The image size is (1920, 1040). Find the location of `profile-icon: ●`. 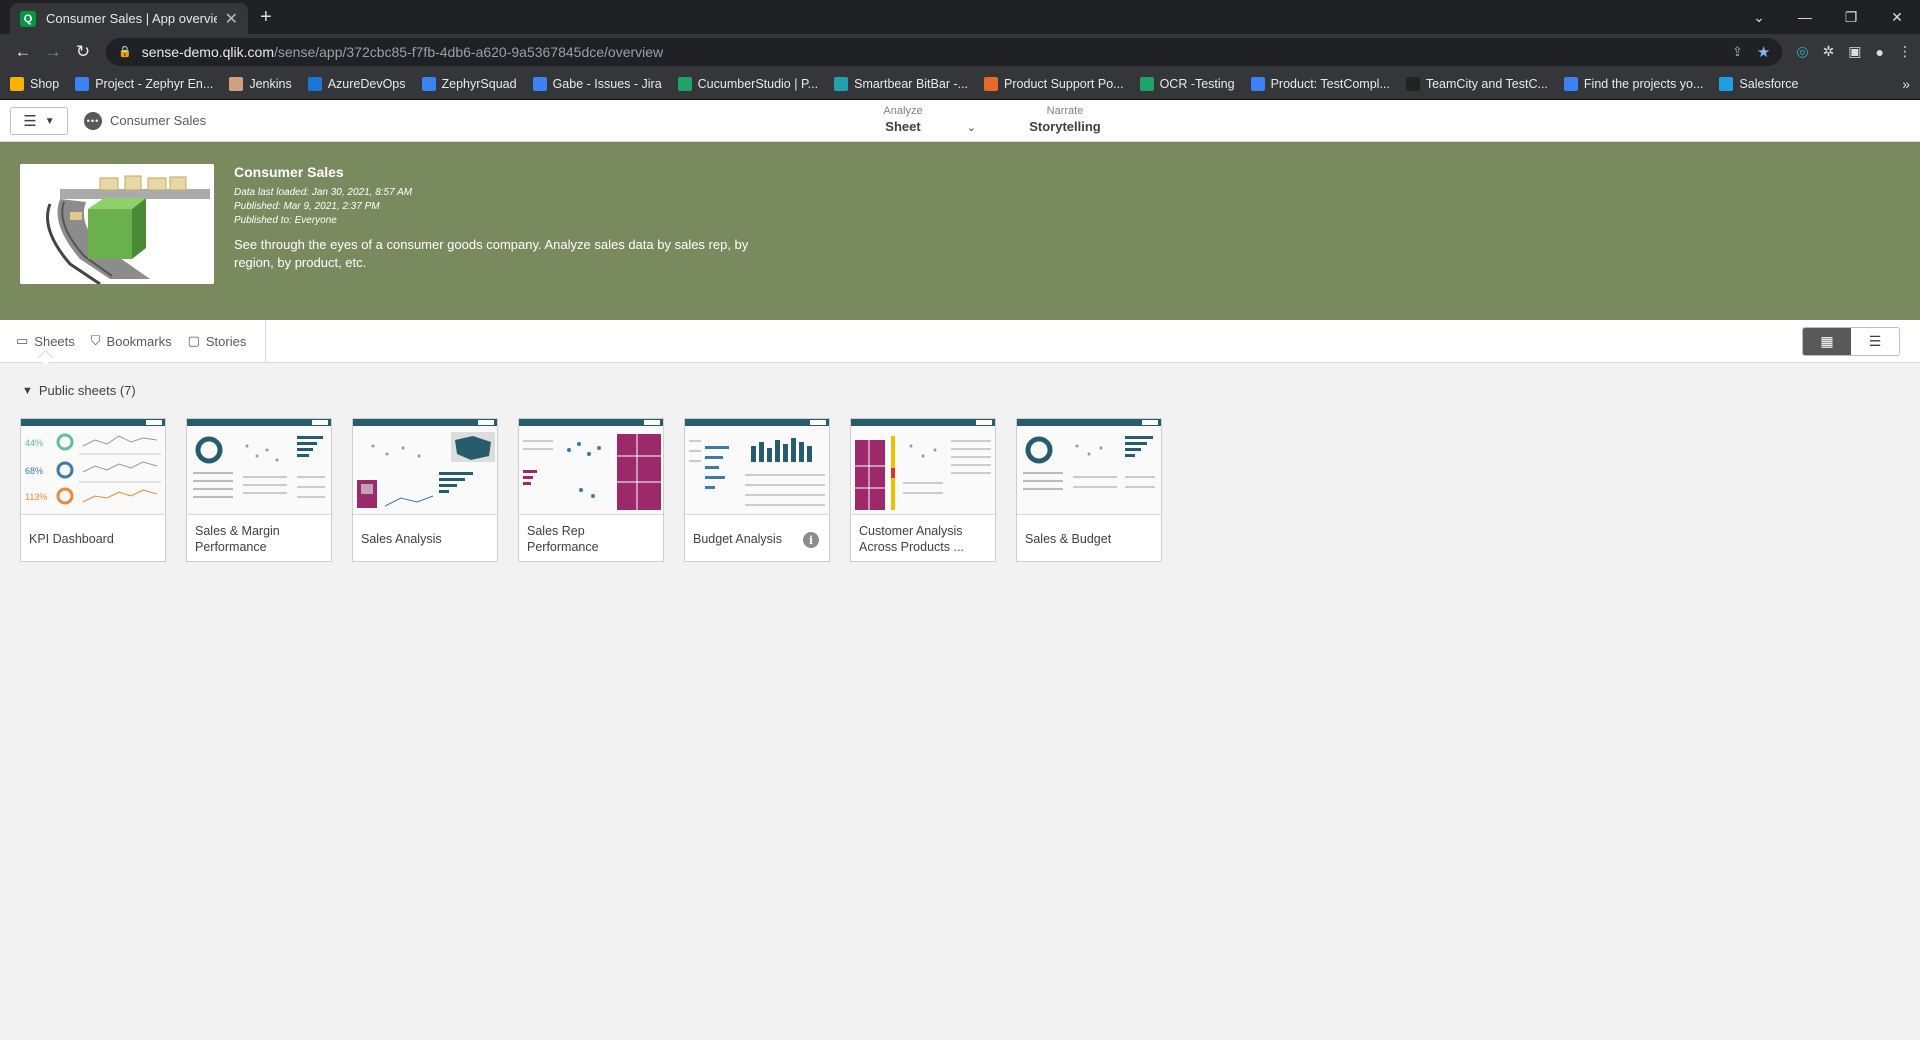

profile-icon: ● is located at coordinates (1880, 52).